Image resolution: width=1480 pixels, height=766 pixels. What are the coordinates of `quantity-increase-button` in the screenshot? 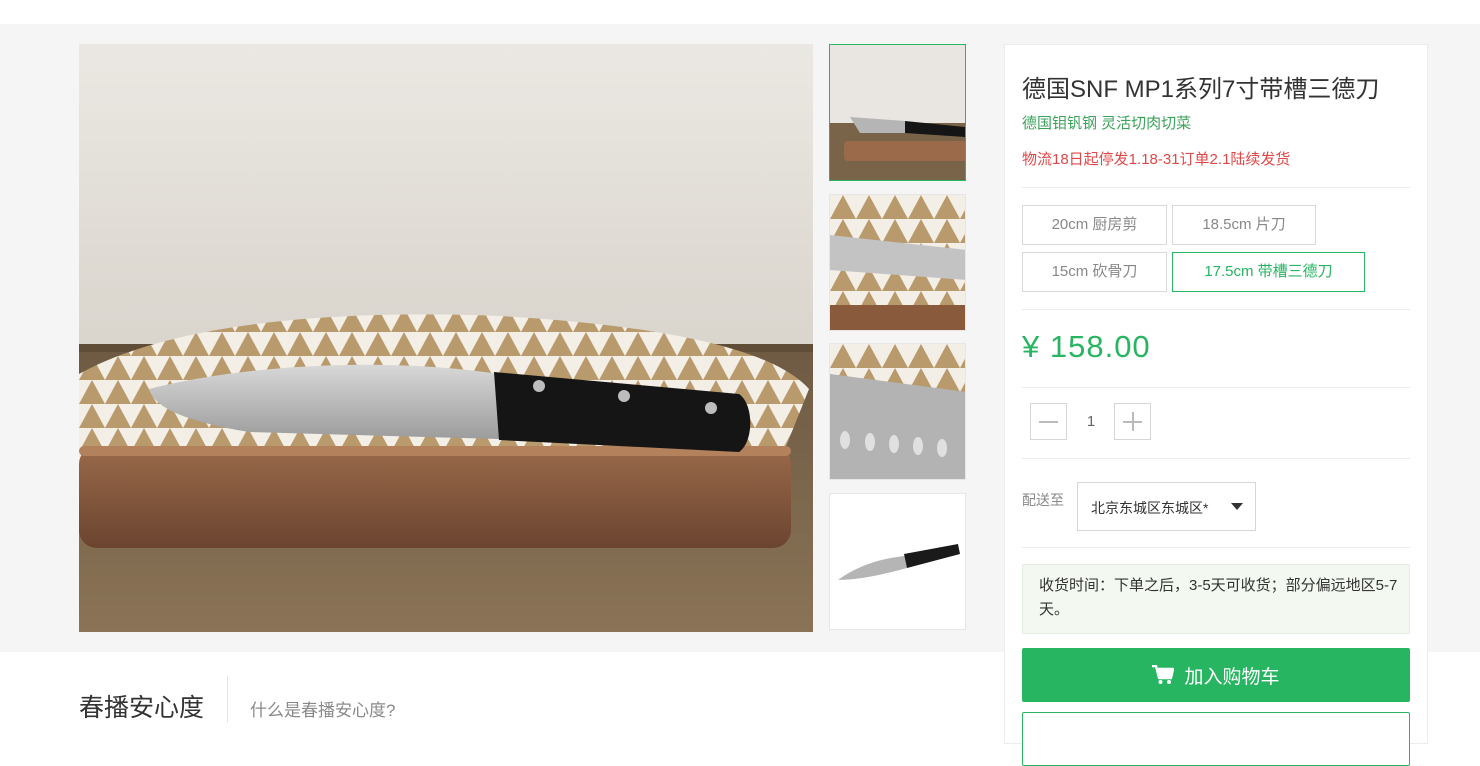 It's located at (1132, 421).